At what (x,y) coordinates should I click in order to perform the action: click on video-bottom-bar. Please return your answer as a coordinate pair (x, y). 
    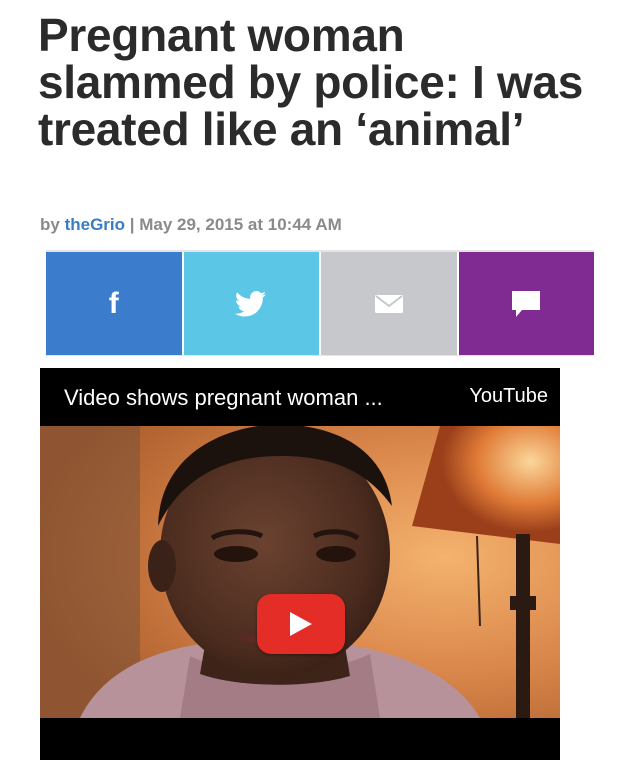
    Looking at the image, I should click on (300, 739).